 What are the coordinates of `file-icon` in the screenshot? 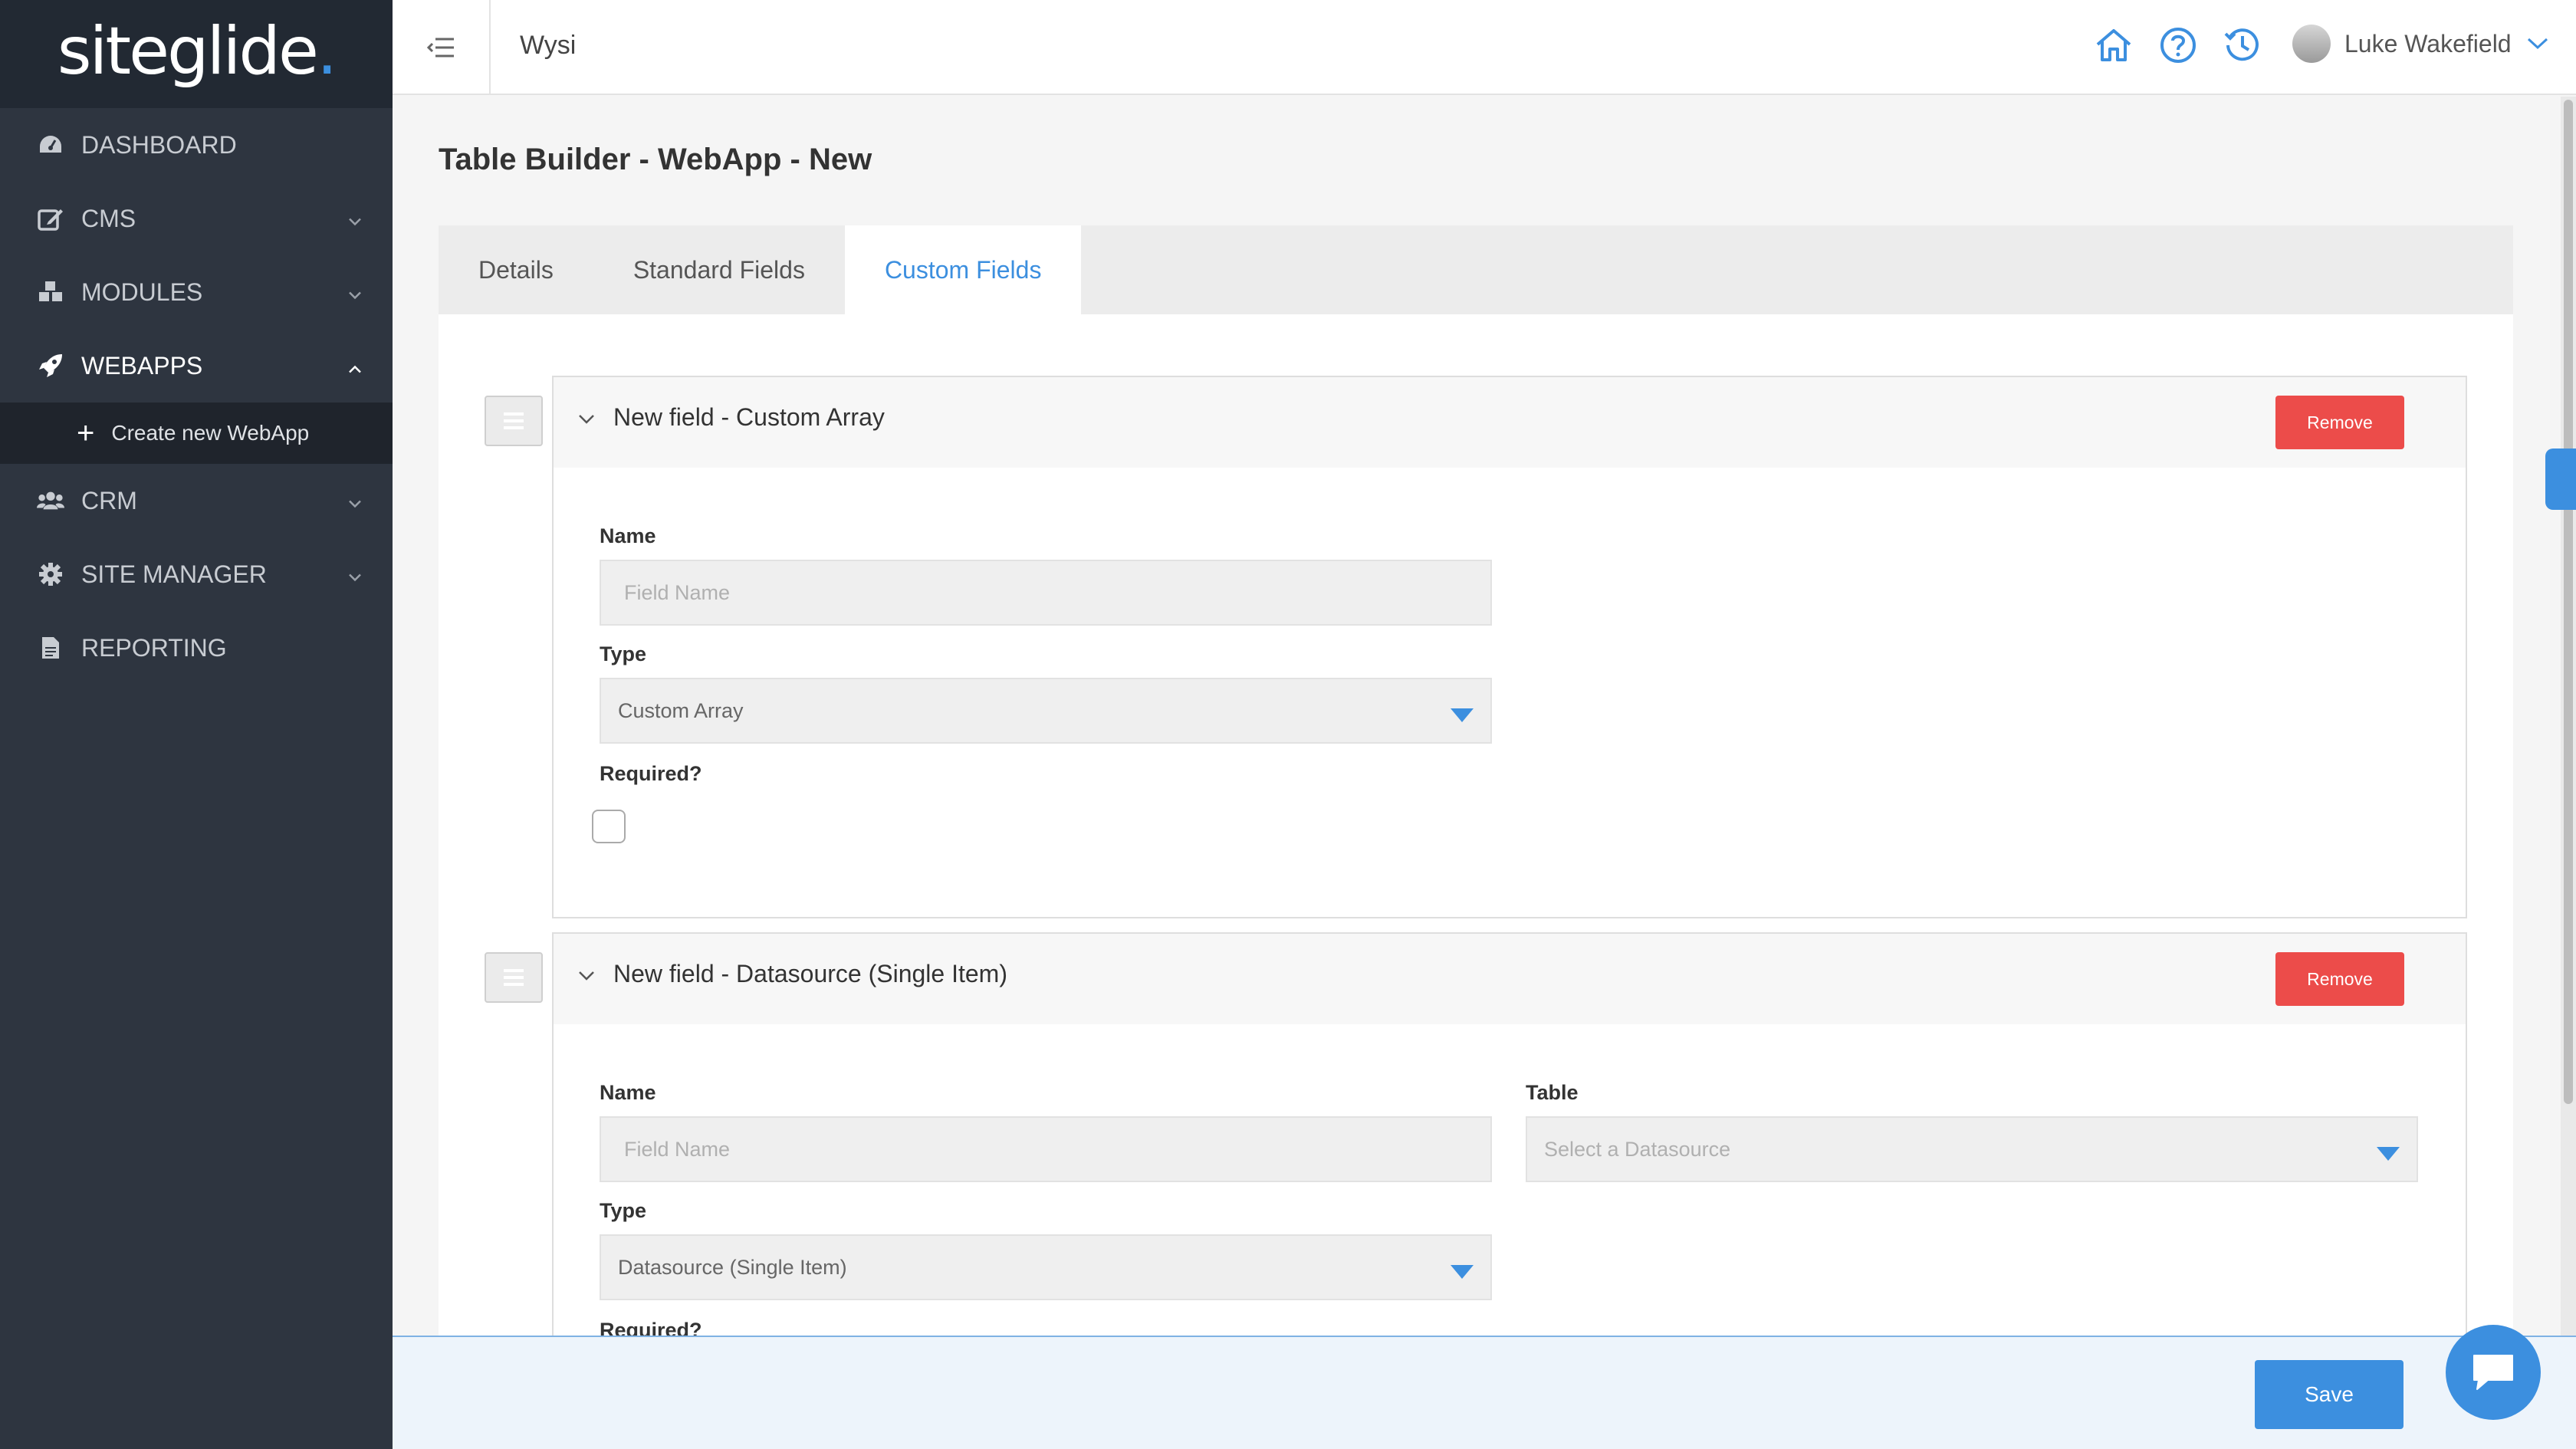 It's located at (51, 648).